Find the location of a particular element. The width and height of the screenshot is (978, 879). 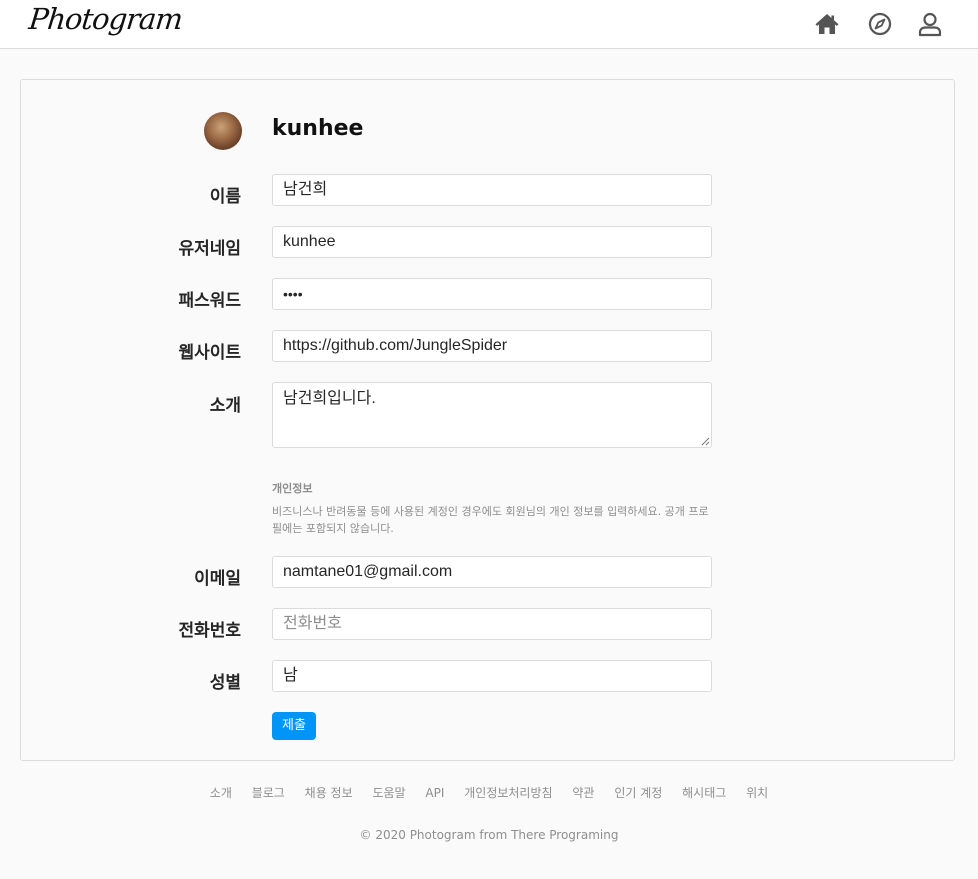

footer-link-hashtags: 해시태그 is located at coordinates (704, 793).